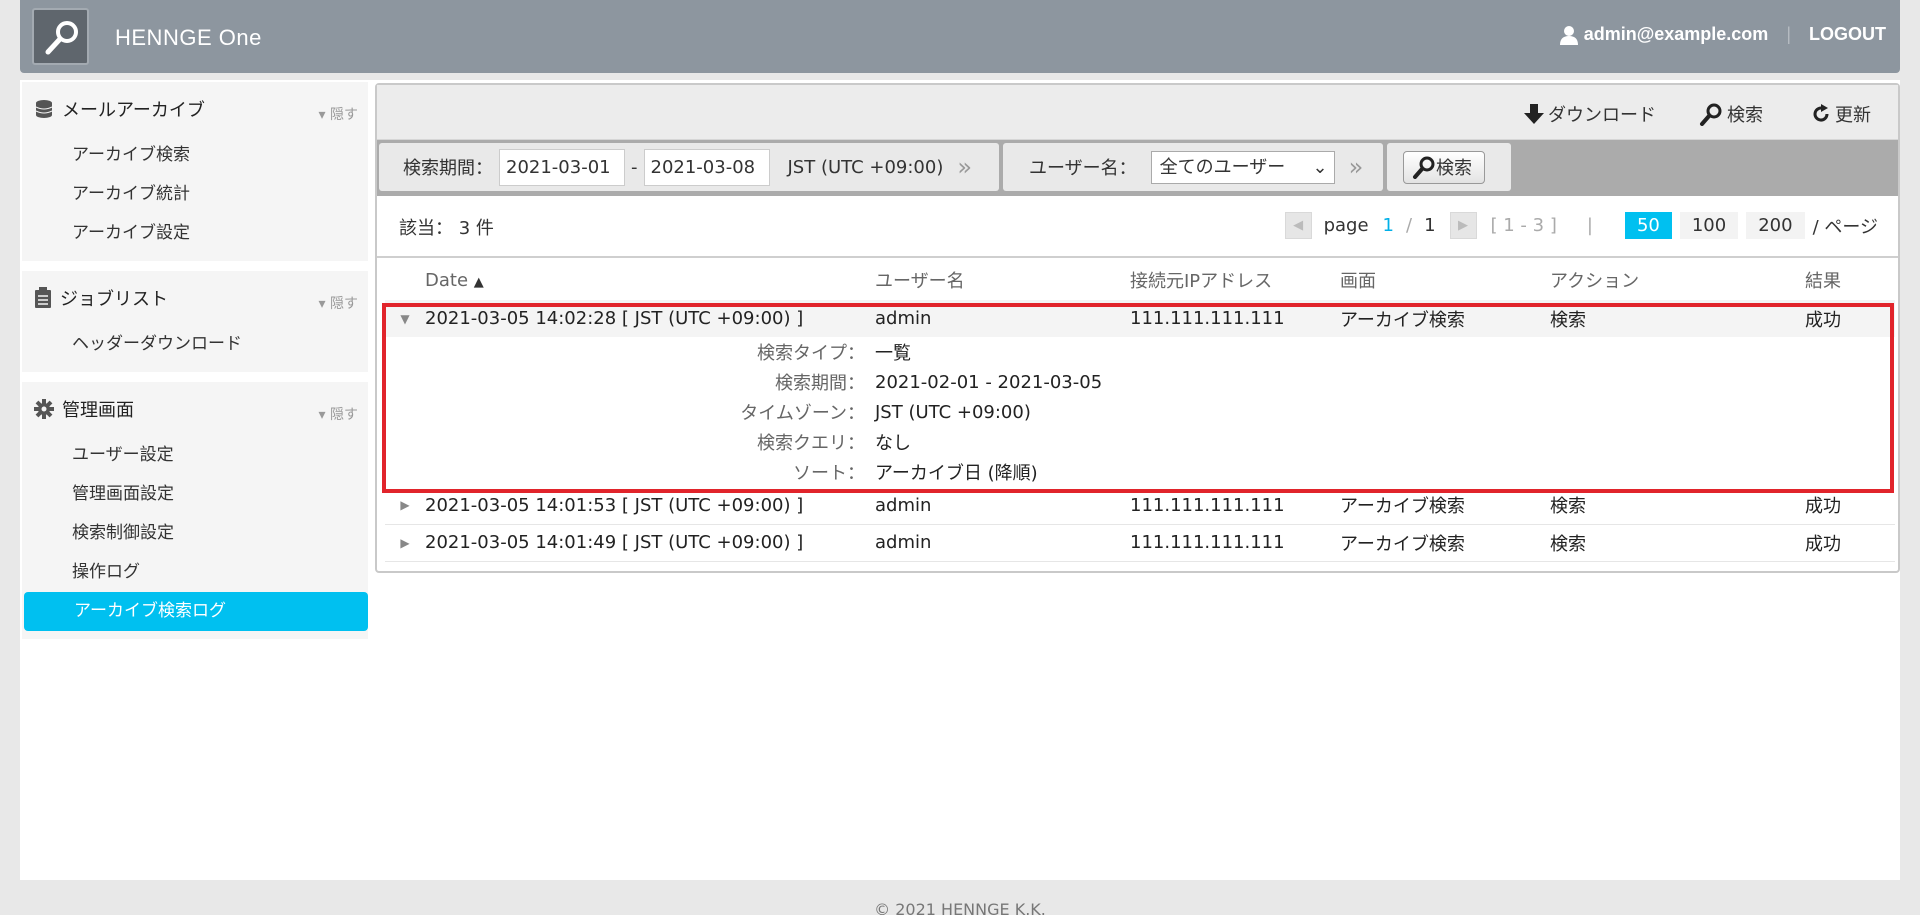 This screenshot has height=915, width=1920. What do you see at coordinates (1445, 280) in the screenshot?
I see `column-header-screen: 画面` at bounding box center [1445, 280].